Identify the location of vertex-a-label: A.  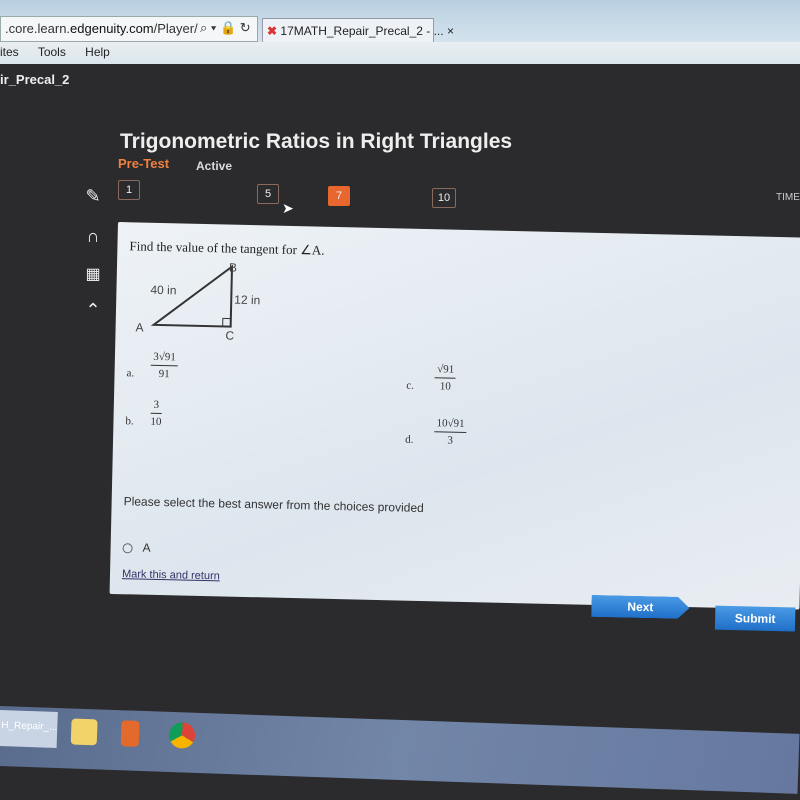
(139, 327).